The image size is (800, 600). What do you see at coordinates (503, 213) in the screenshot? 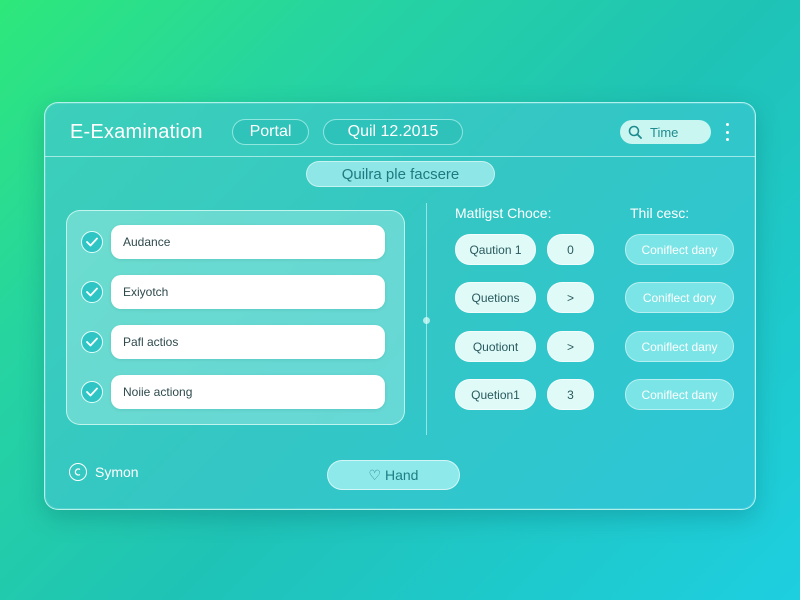
I see `multiple-choice-heading: Matligst Choce:` at bounding box center [503, 213].